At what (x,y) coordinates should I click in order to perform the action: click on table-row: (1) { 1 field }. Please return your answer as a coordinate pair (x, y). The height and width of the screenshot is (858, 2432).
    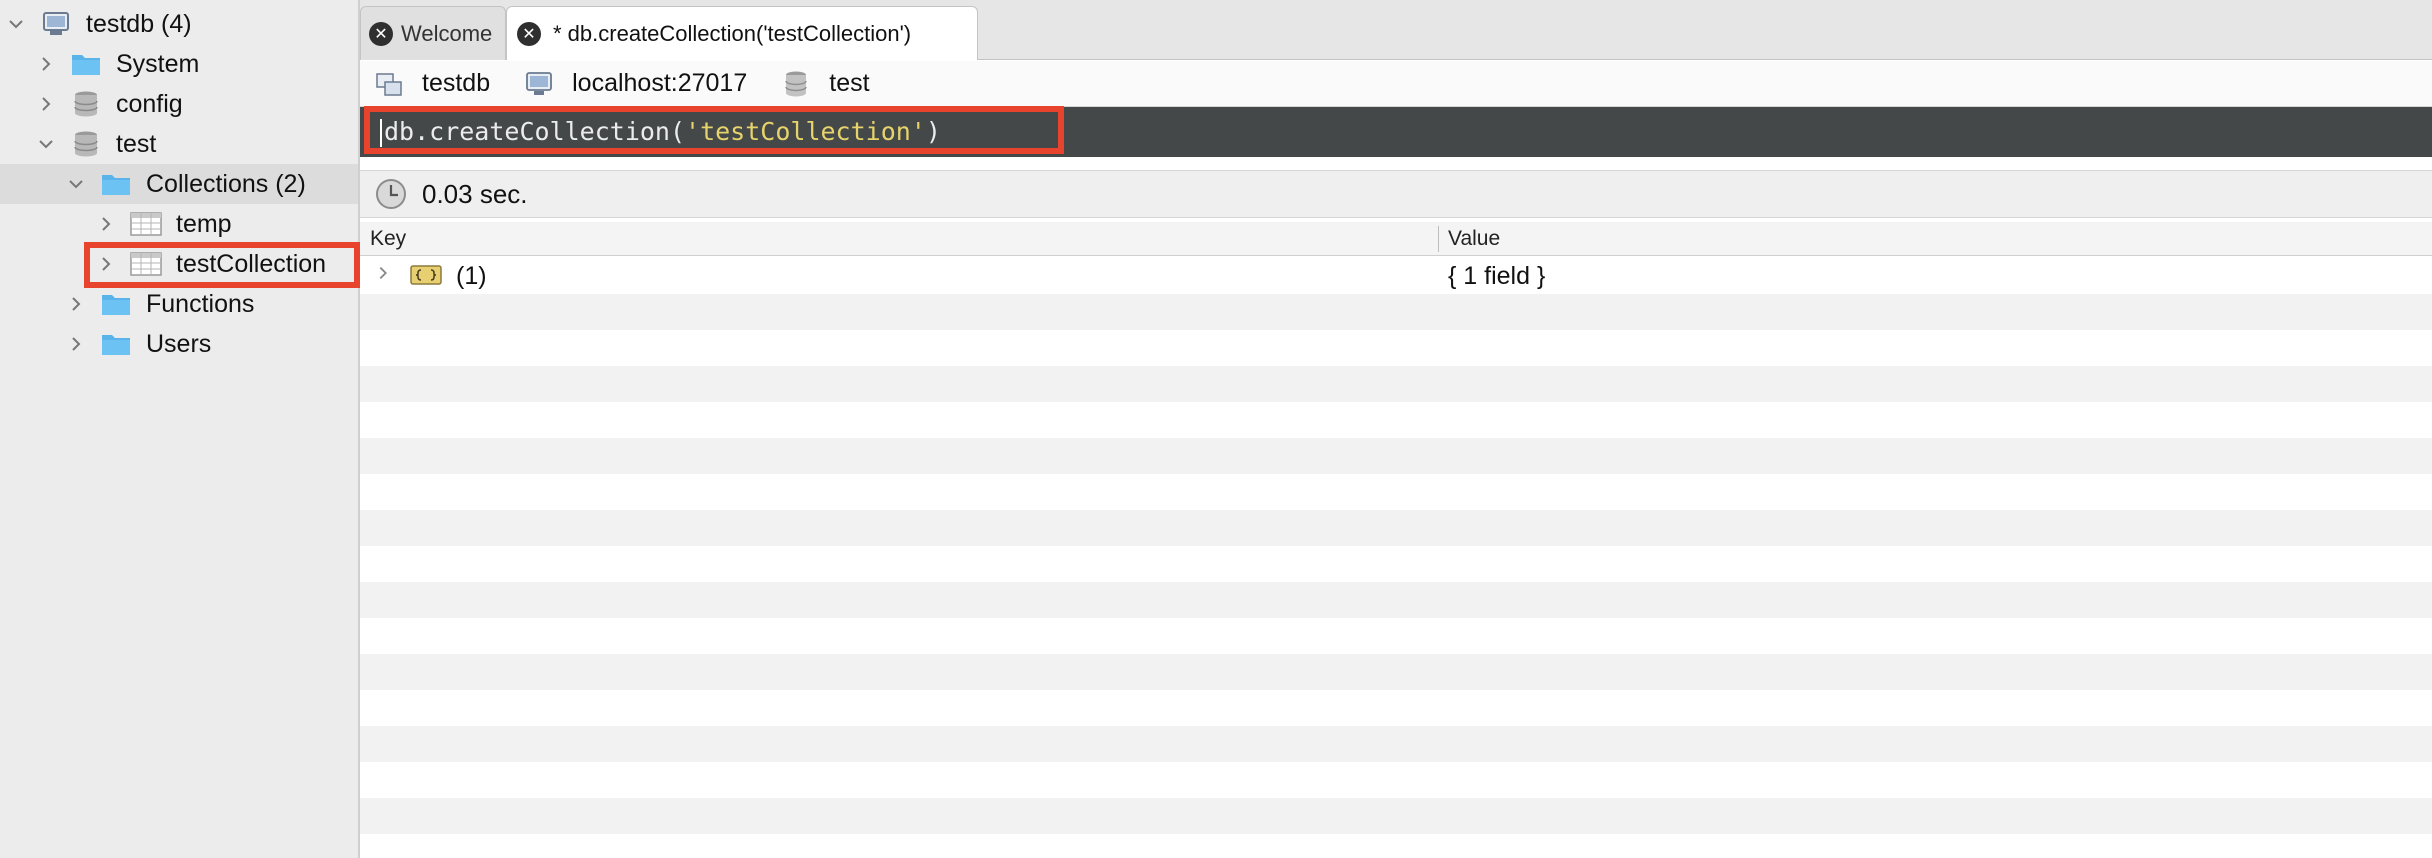
    Looking at the image, I should click on (1396, 276).